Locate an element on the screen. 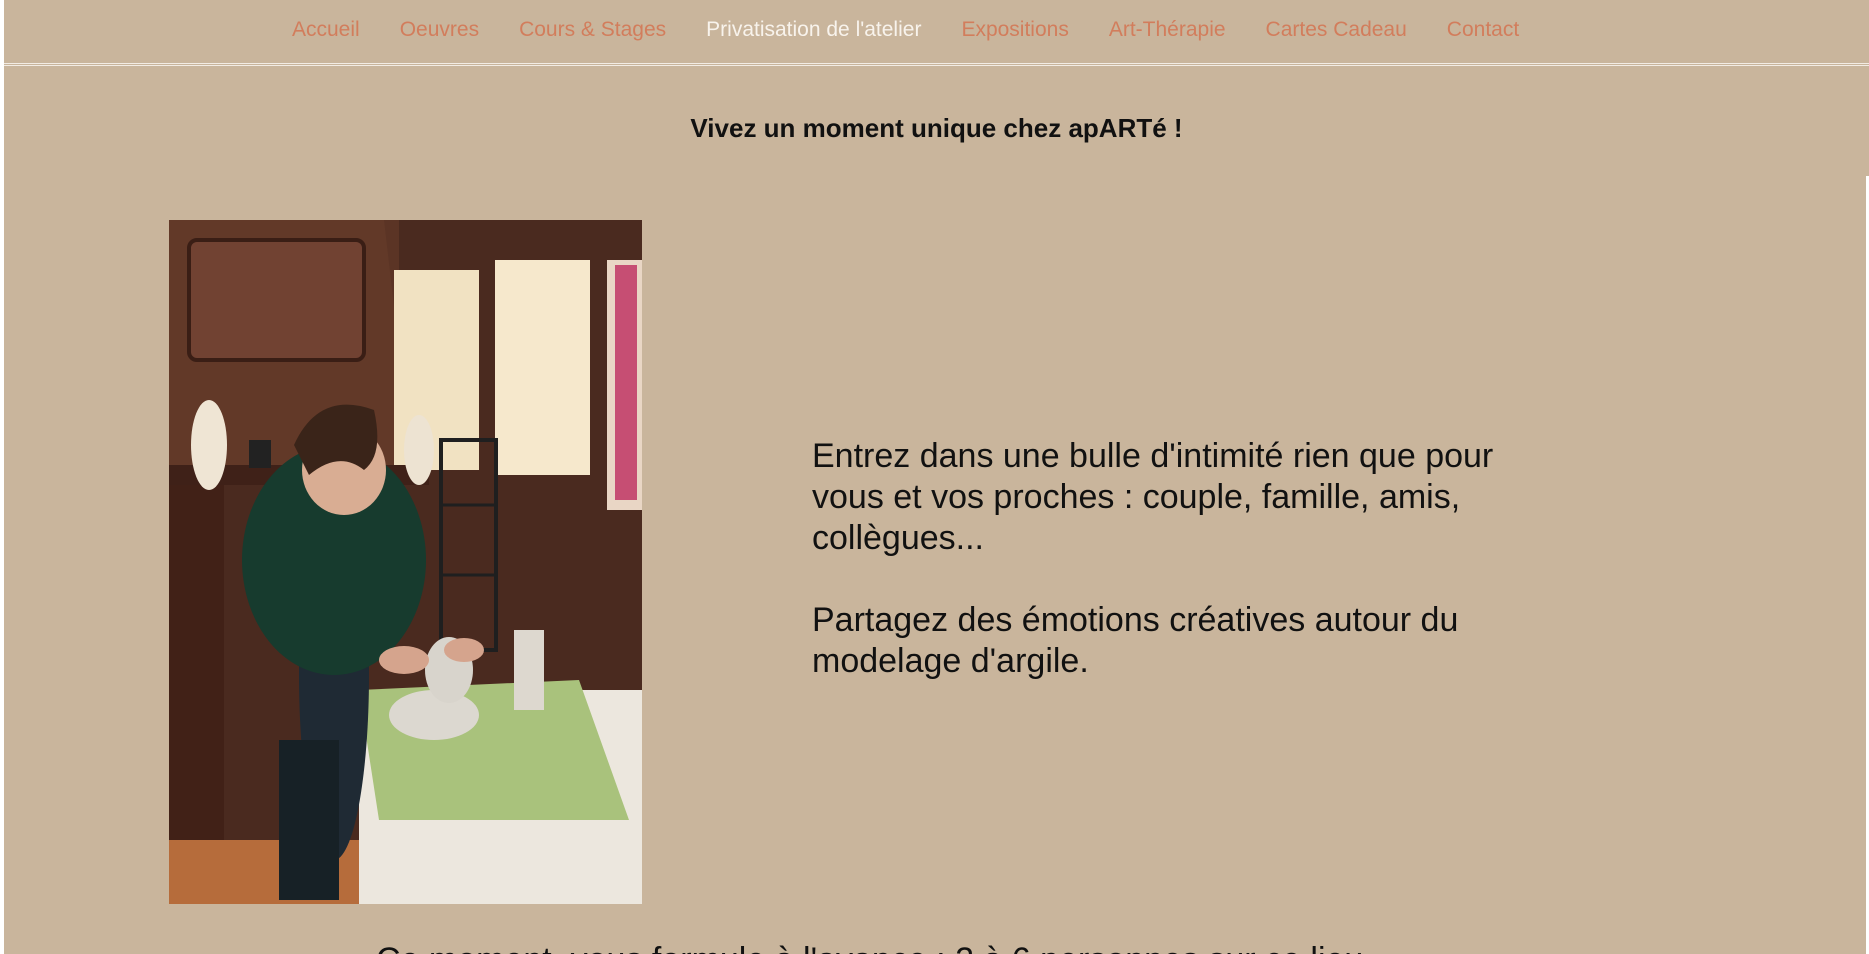 The height and width of the screenshot is (954, 1869). page-tagline: Vivez un moment unique chez apARTé ! is located at coordinates (936, 128).